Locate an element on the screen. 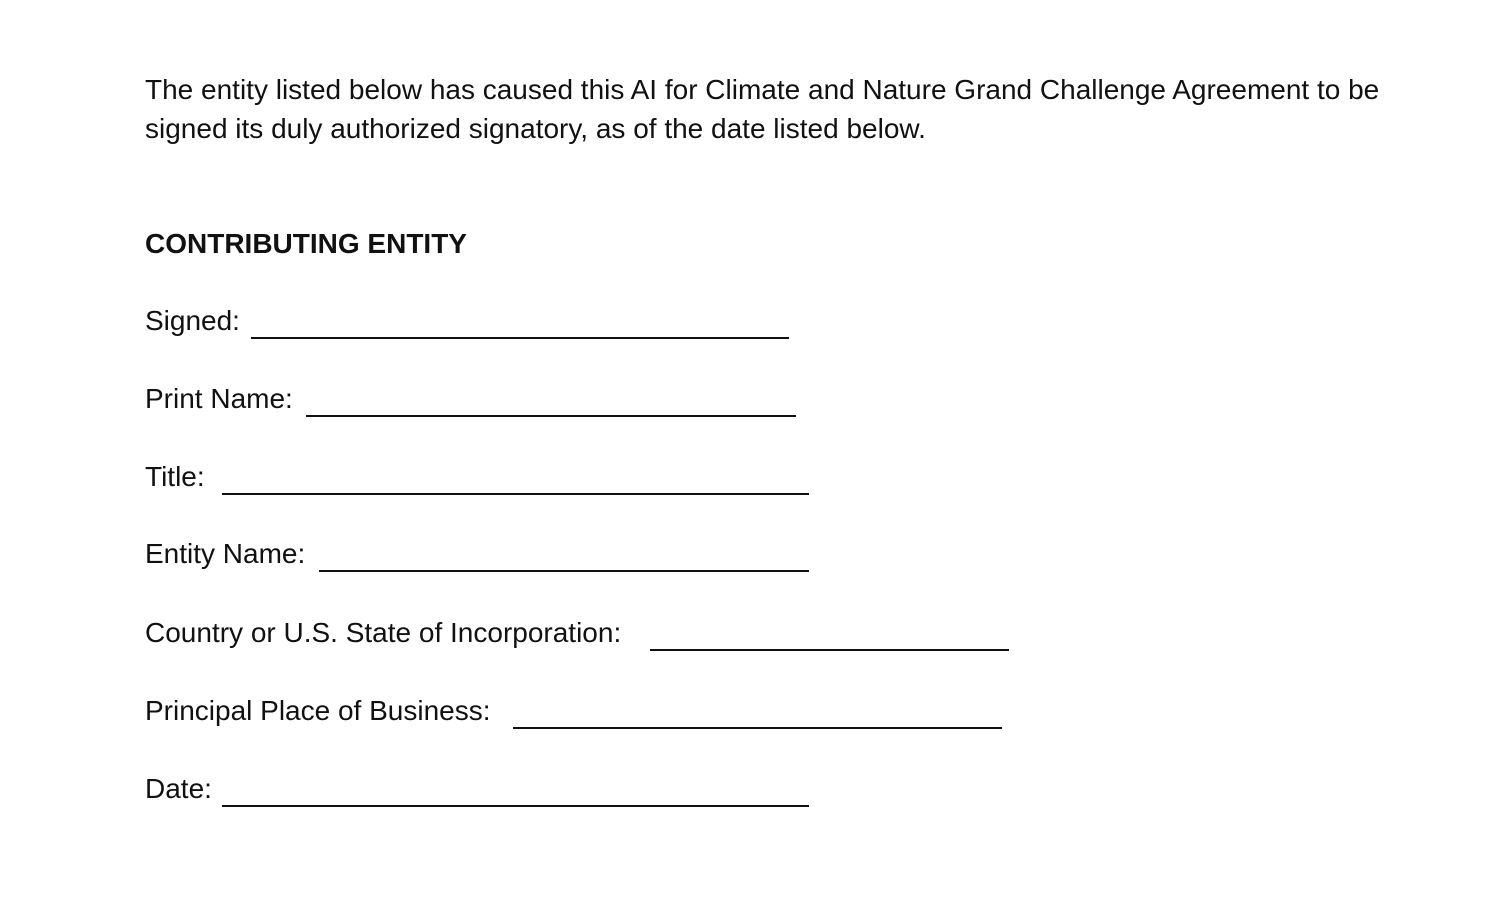 The width and height of the screenshot is (1496, 912). title-label: Title: is located at coordinates (175, 476).